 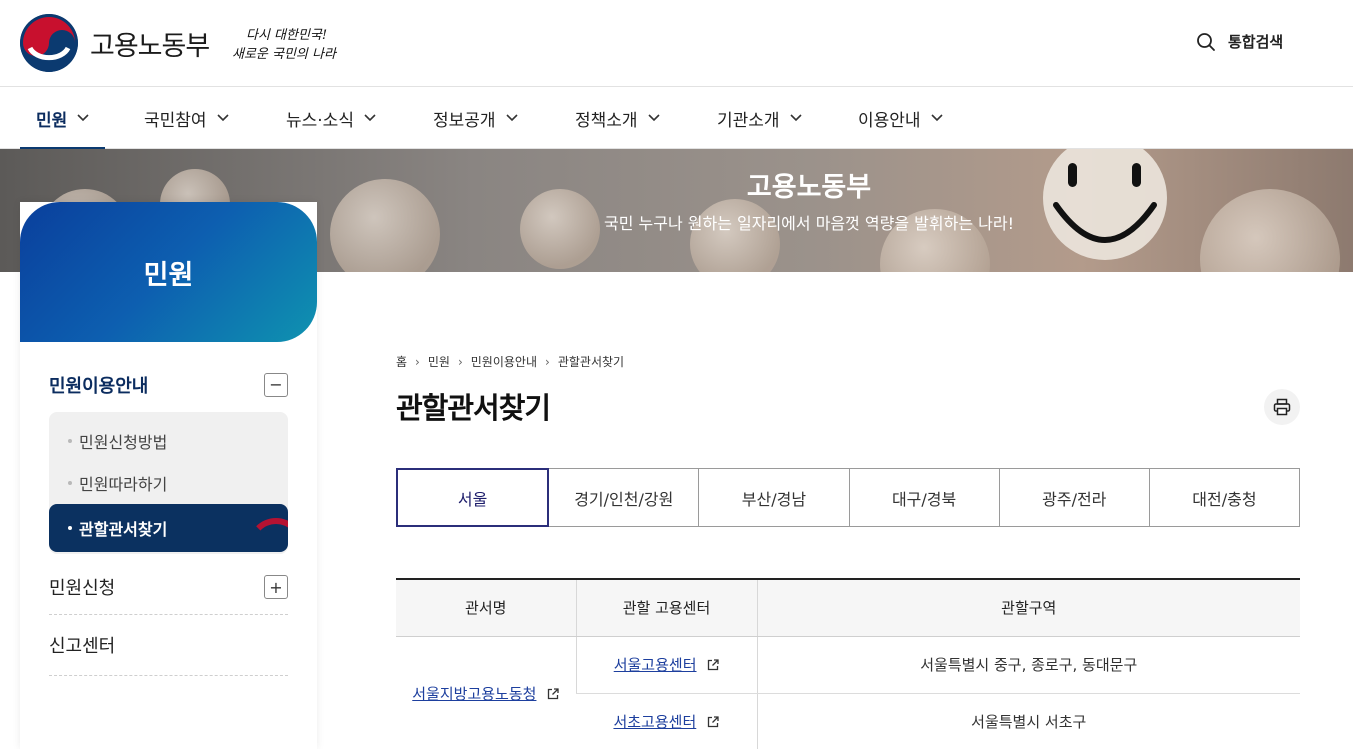 I want to click on gnb-item-guide: 이용안내, so click(x=900, y=118).